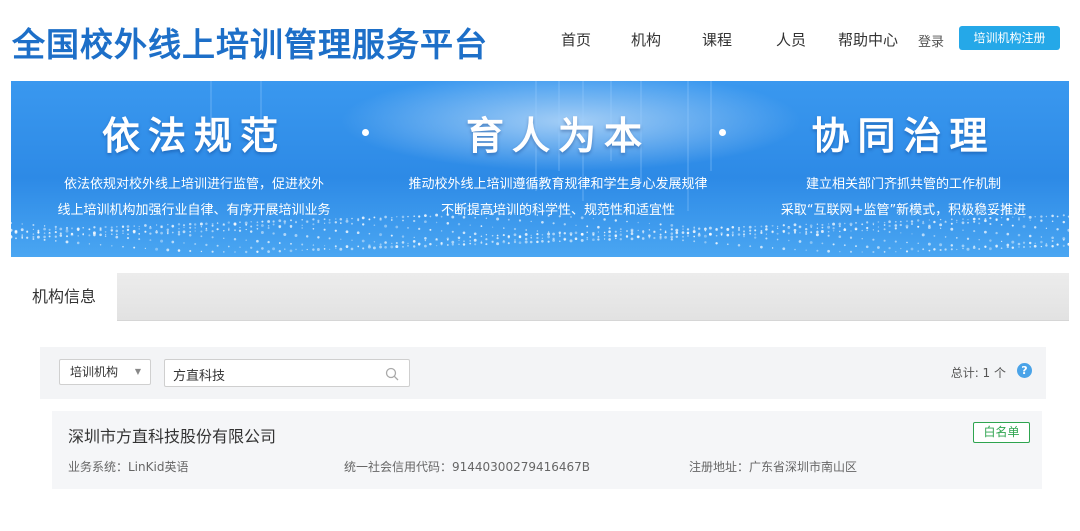  What do you see at coordinates (978, 373) in the screenshot?
I see `result-total: 总计: 1 个` at bounding box center [978, 373].